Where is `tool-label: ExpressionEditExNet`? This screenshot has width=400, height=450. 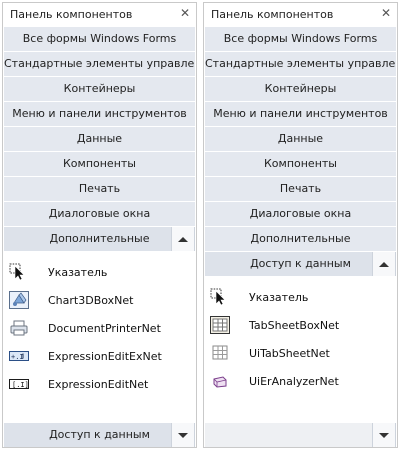
tool-label: ExpressionEditExNet is located at coordinates (105, 356).